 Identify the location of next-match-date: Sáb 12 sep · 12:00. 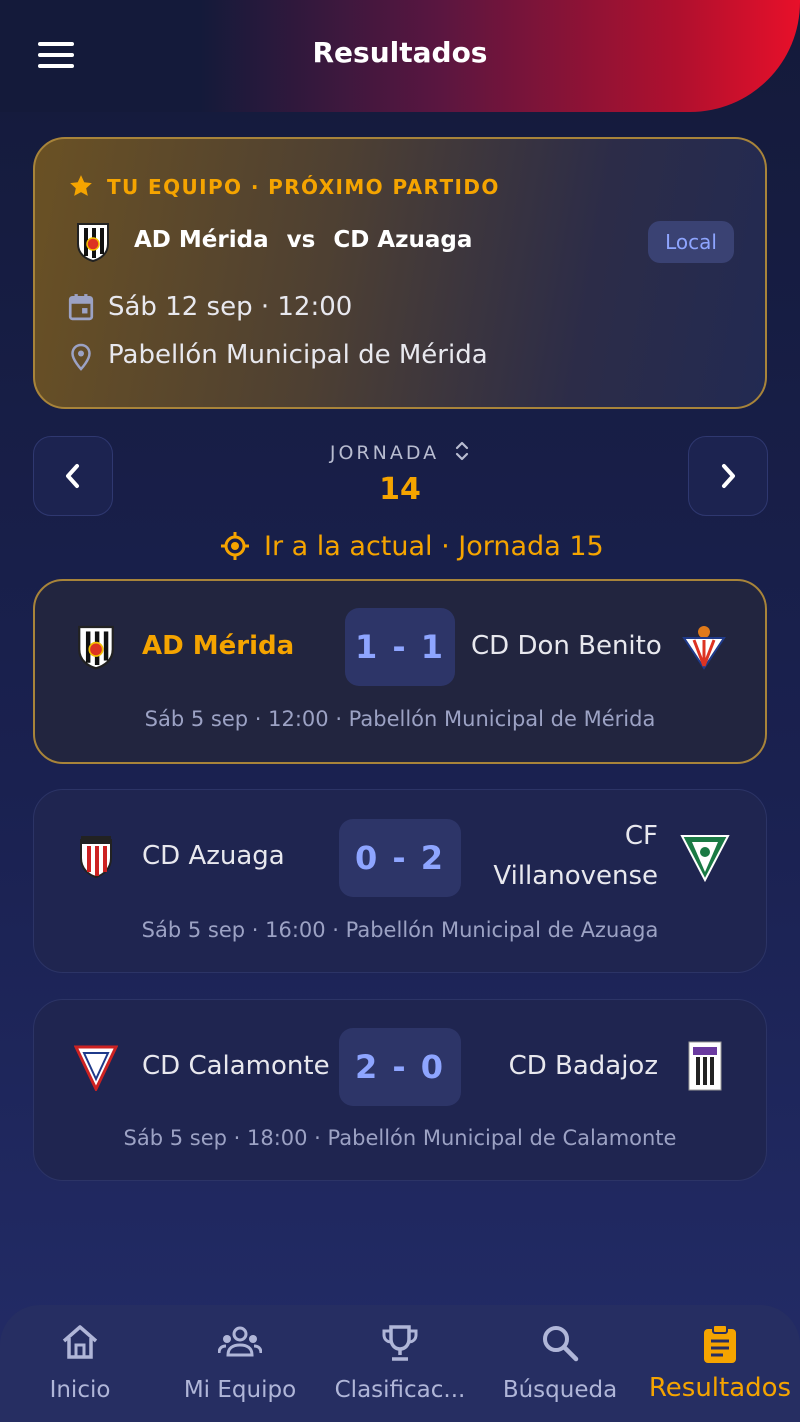
(230, 307).